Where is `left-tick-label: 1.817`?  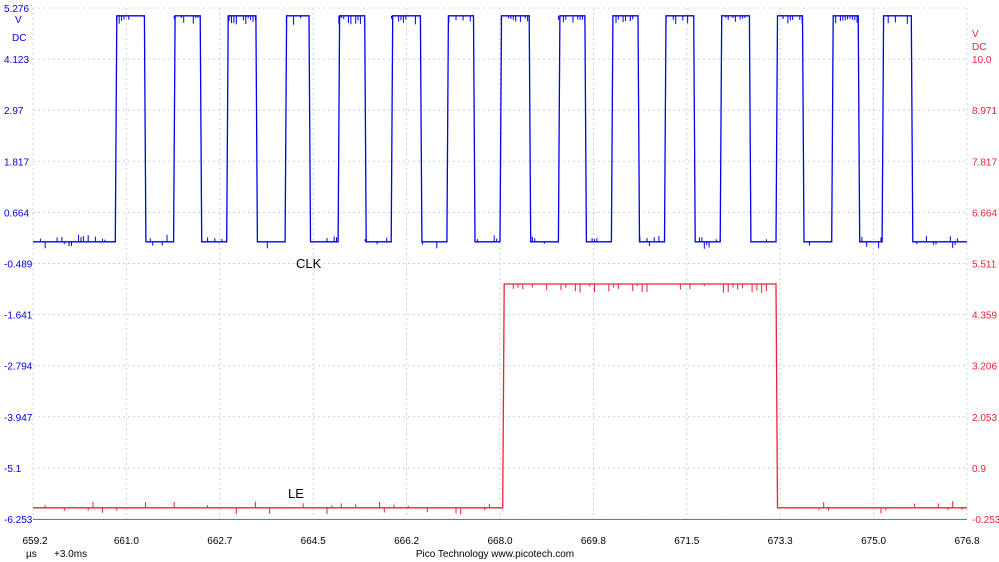
left-tick-label: 1.817 is located at coordinates (16, 162).